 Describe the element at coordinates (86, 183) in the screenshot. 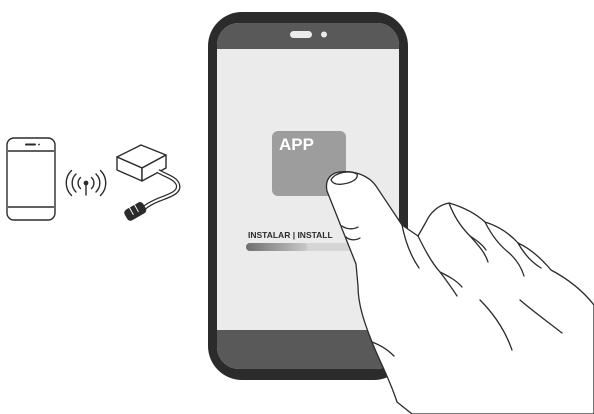

I see `wireless-signal-icon` at that location.